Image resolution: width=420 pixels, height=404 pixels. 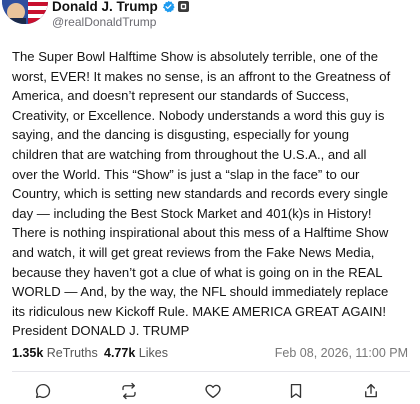 I want to click on reply-icon, so click(x=43, y=391).